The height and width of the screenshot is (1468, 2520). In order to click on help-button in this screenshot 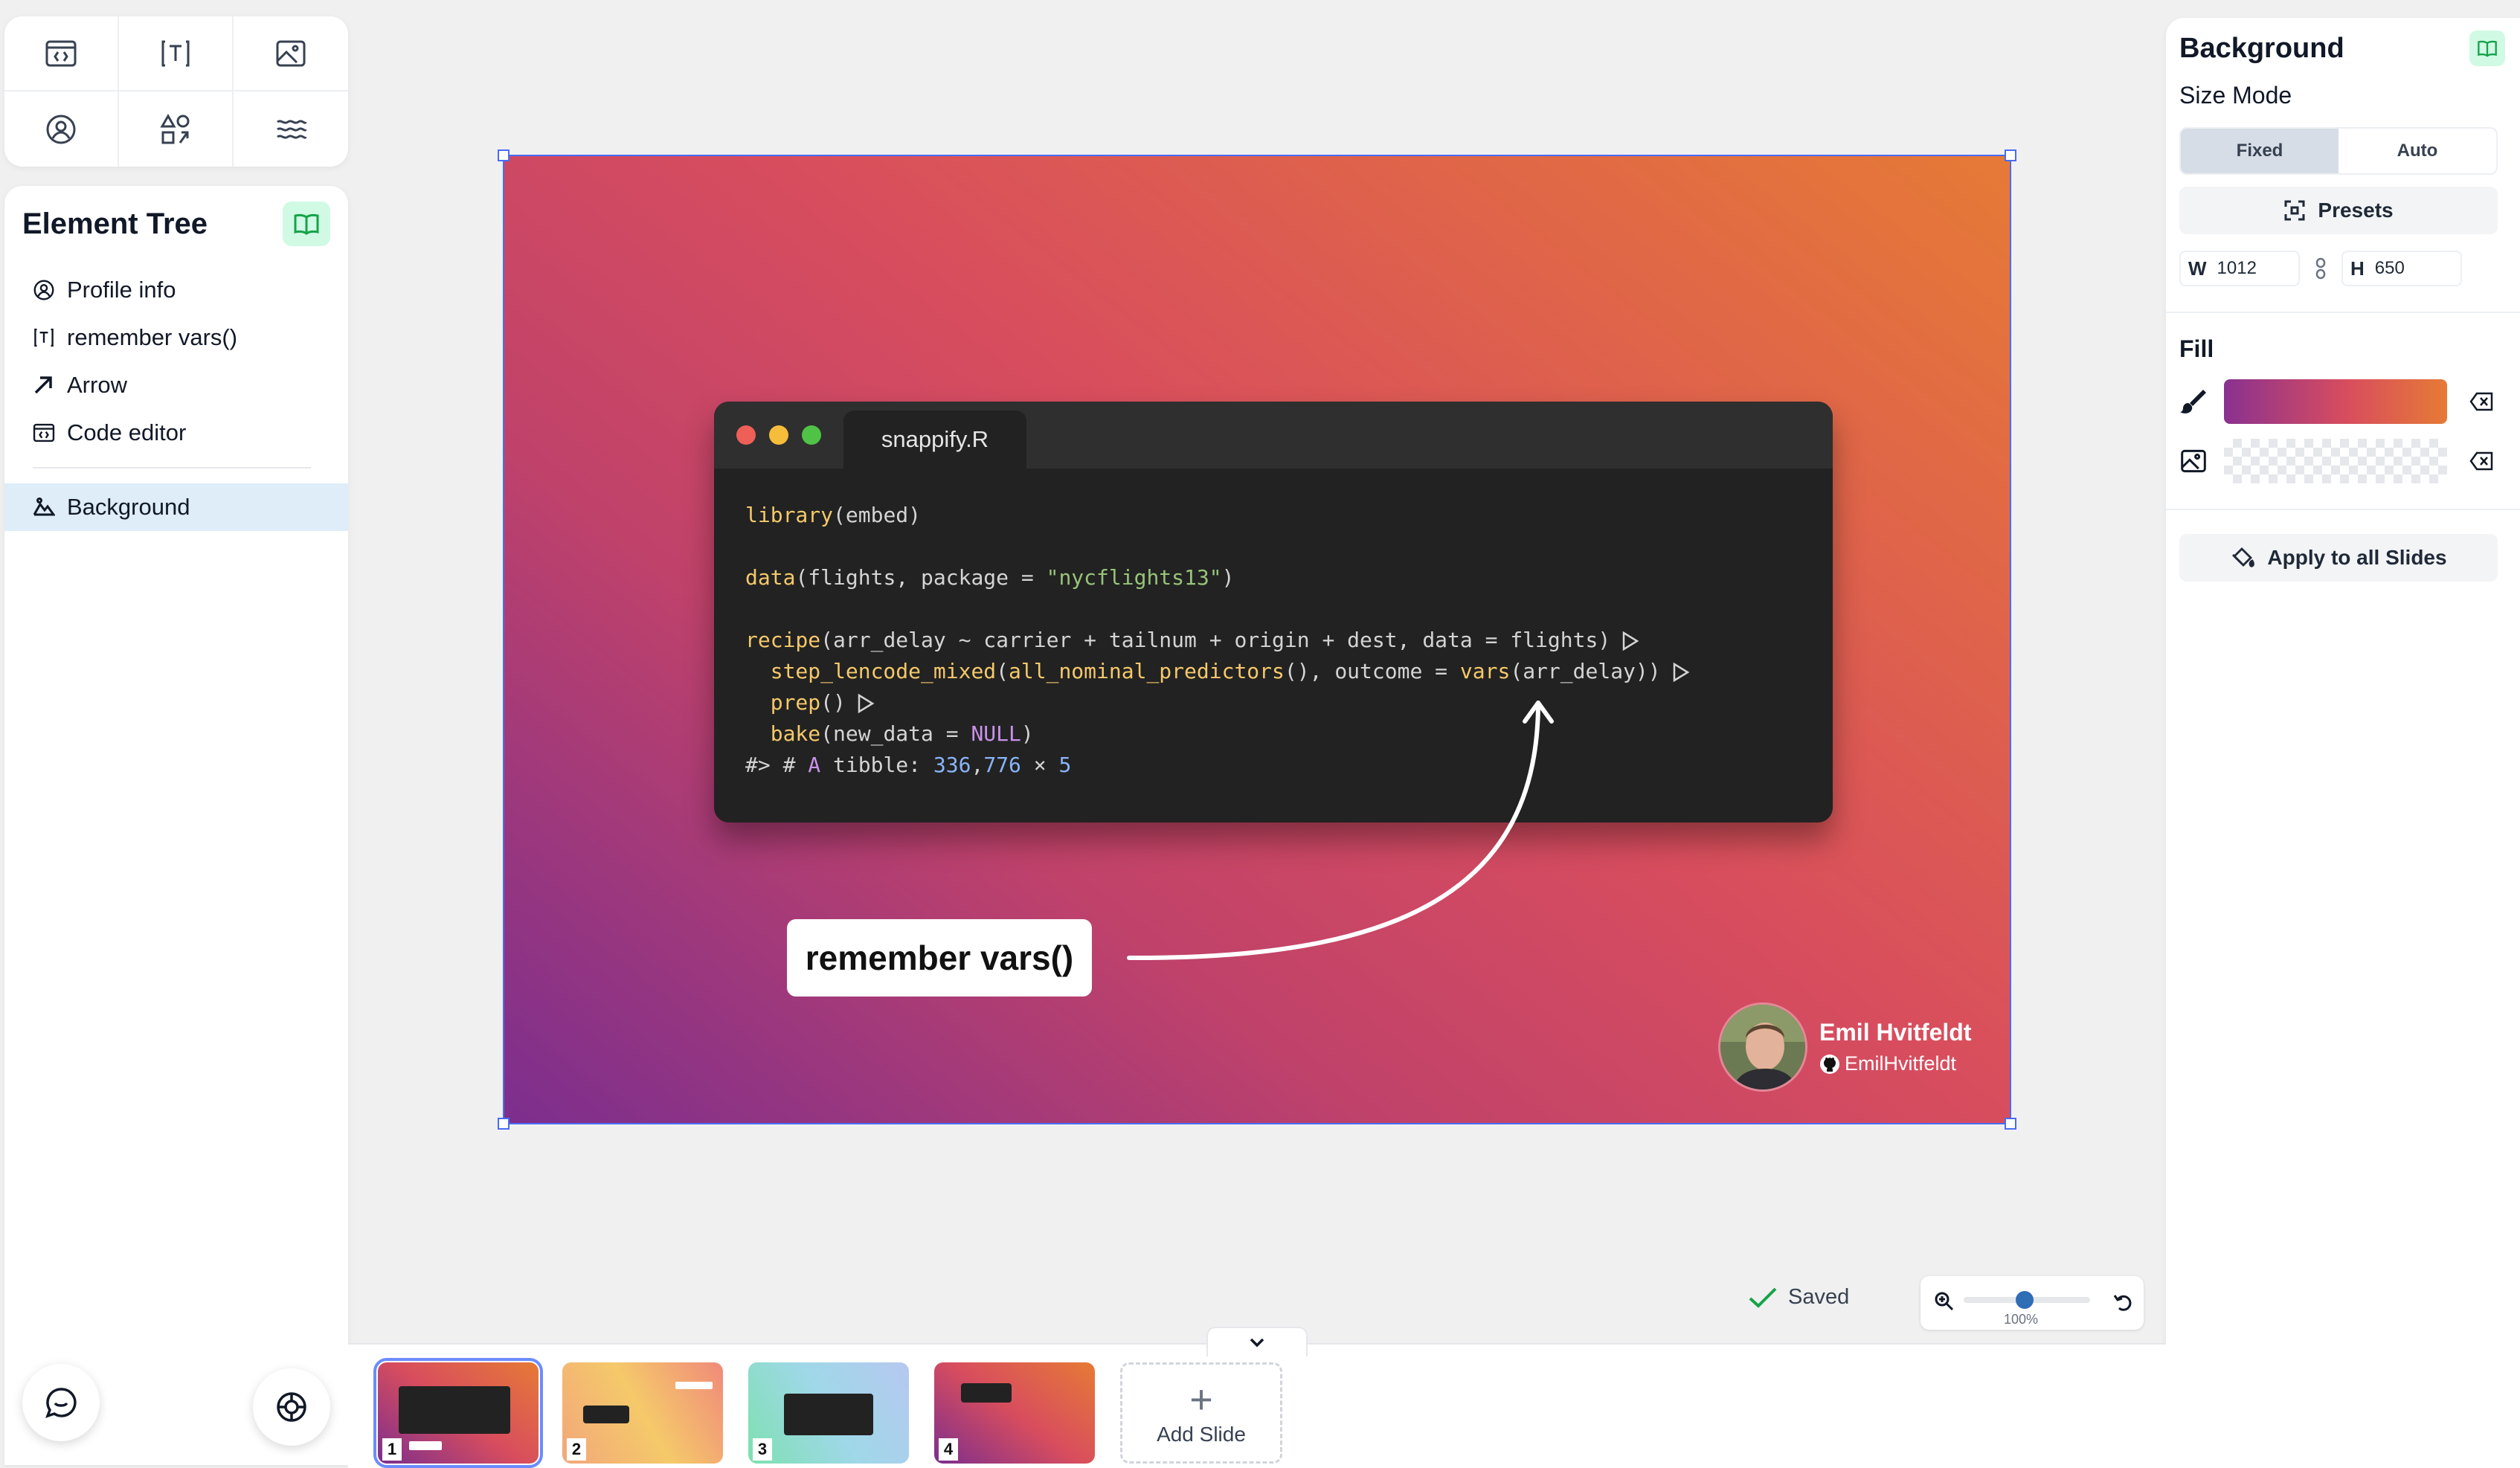, I will do `click(291, 1407)`.